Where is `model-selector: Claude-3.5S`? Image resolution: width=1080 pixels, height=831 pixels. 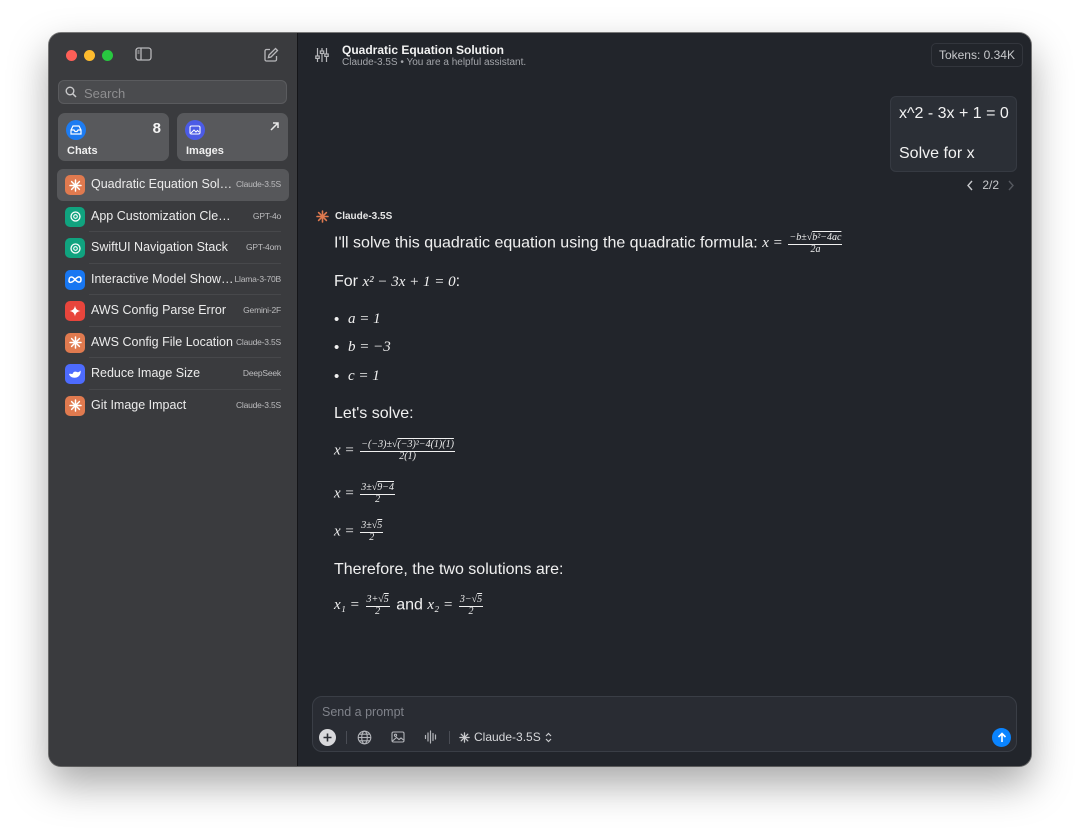 model-selector: Claude-3.5S is located at coordinates (505, 737).